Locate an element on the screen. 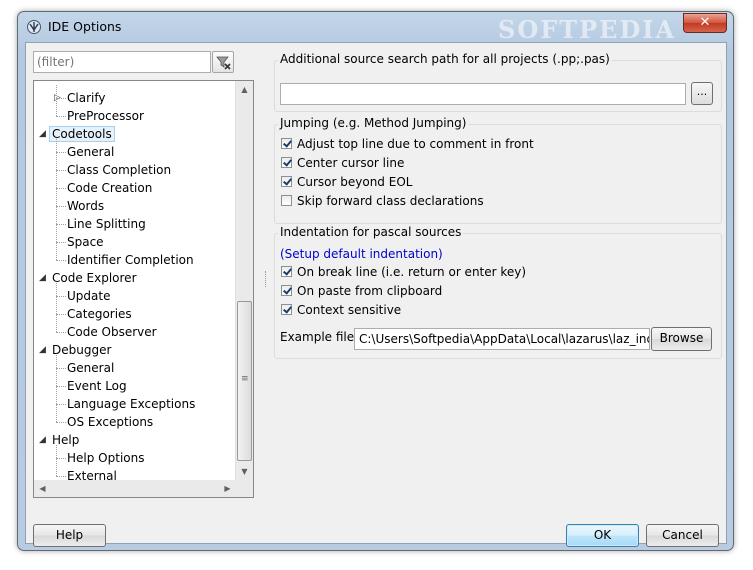 This screenshot has width=753, height=570. clear-filter-button is located at coordinates (223, 62).